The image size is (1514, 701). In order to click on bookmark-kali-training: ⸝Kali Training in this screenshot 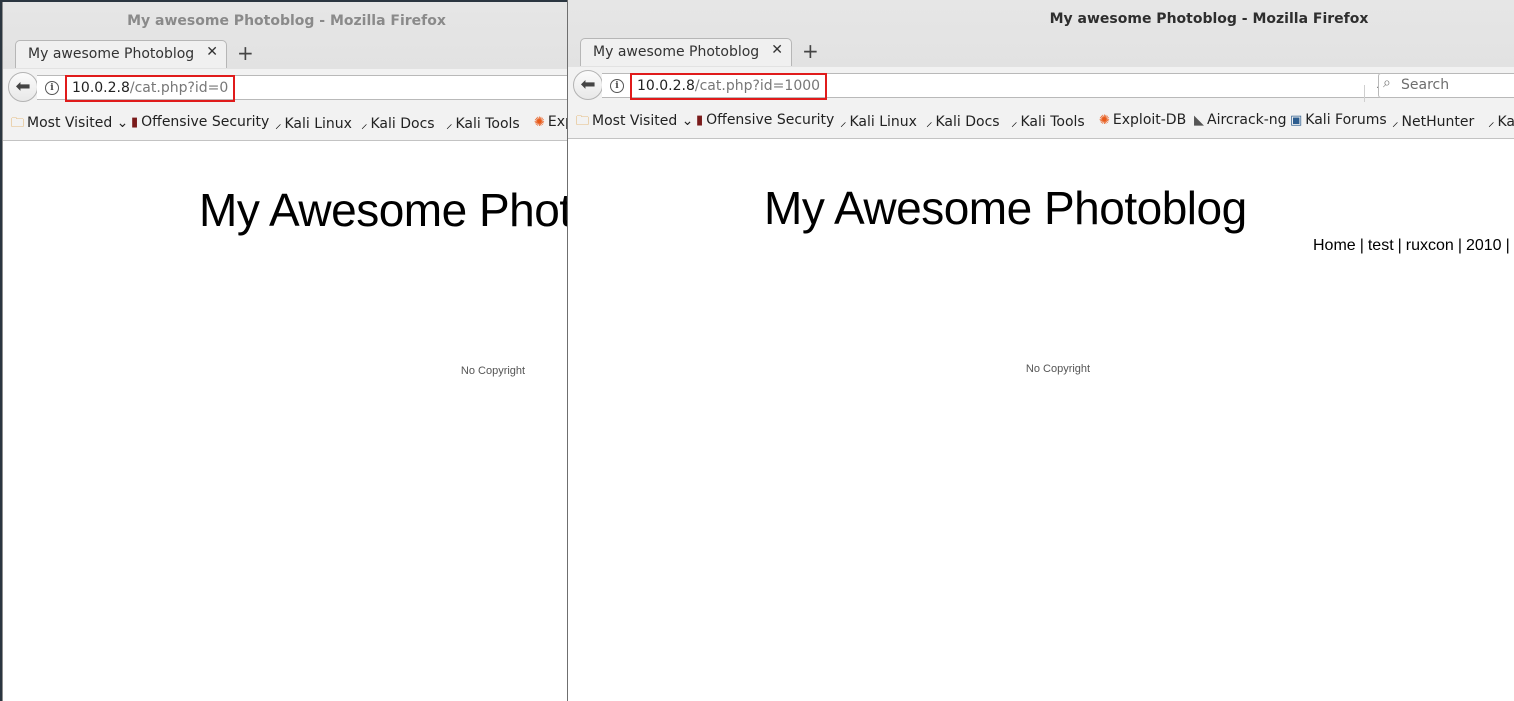, I will do `click(1501, 121)`.